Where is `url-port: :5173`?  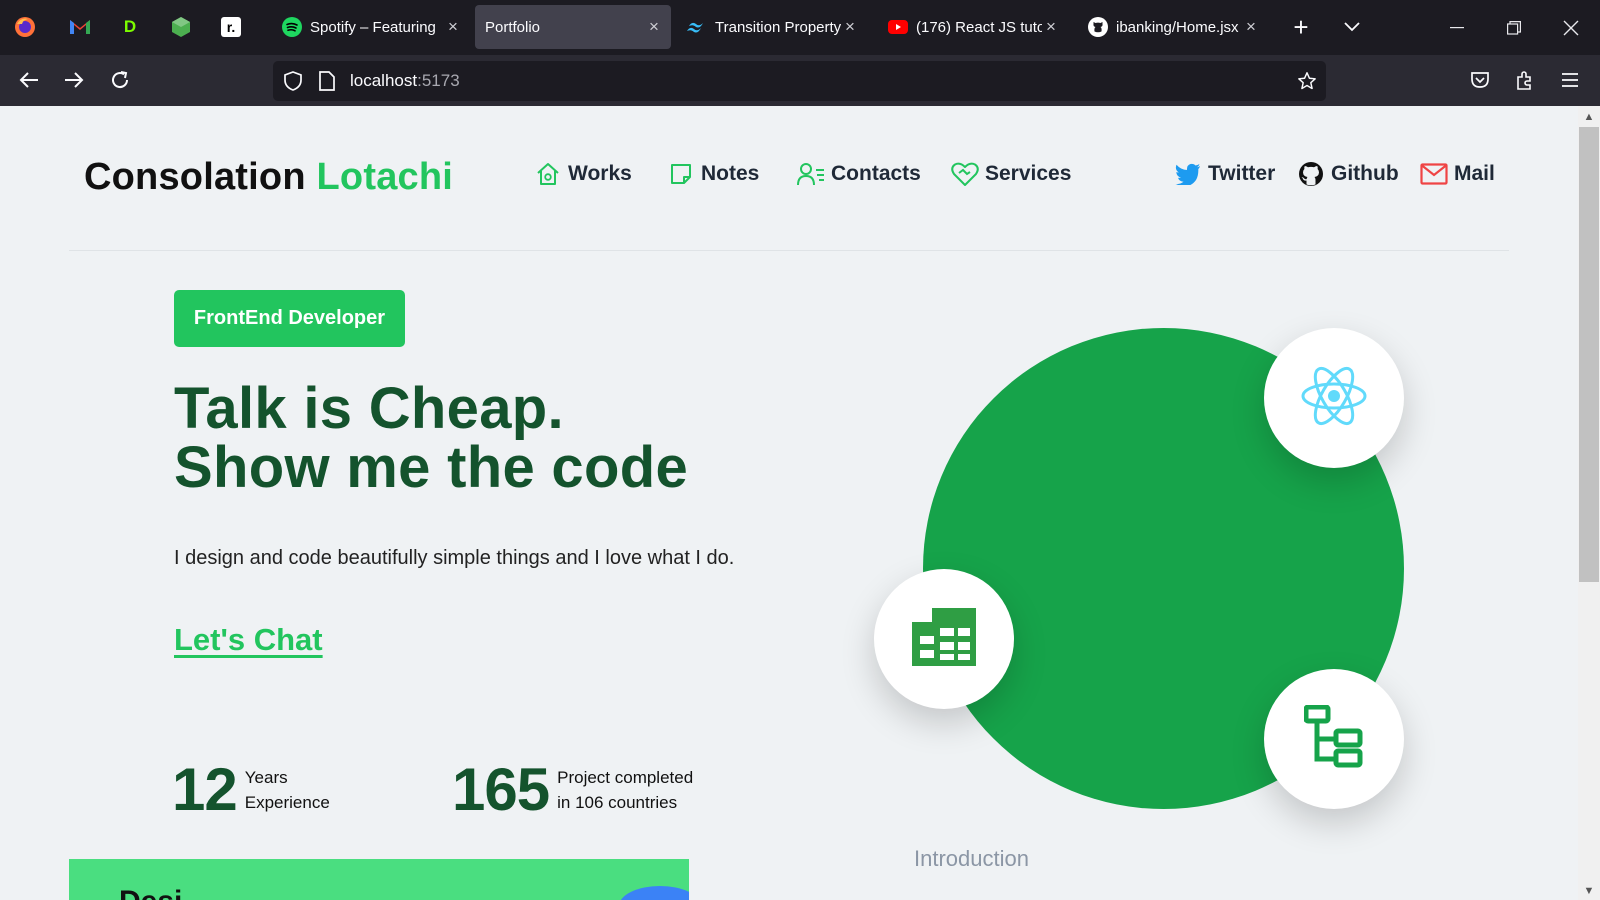
url-port: :5173 is located at coordinates (438, 80).